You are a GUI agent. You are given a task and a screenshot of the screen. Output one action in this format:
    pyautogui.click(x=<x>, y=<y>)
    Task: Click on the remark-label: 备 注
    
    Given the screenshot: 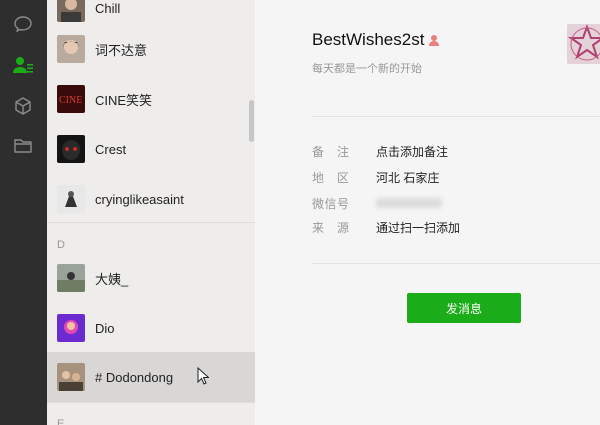 What is the action you would take?
    pyautogui.click(x=331, y=151)
    